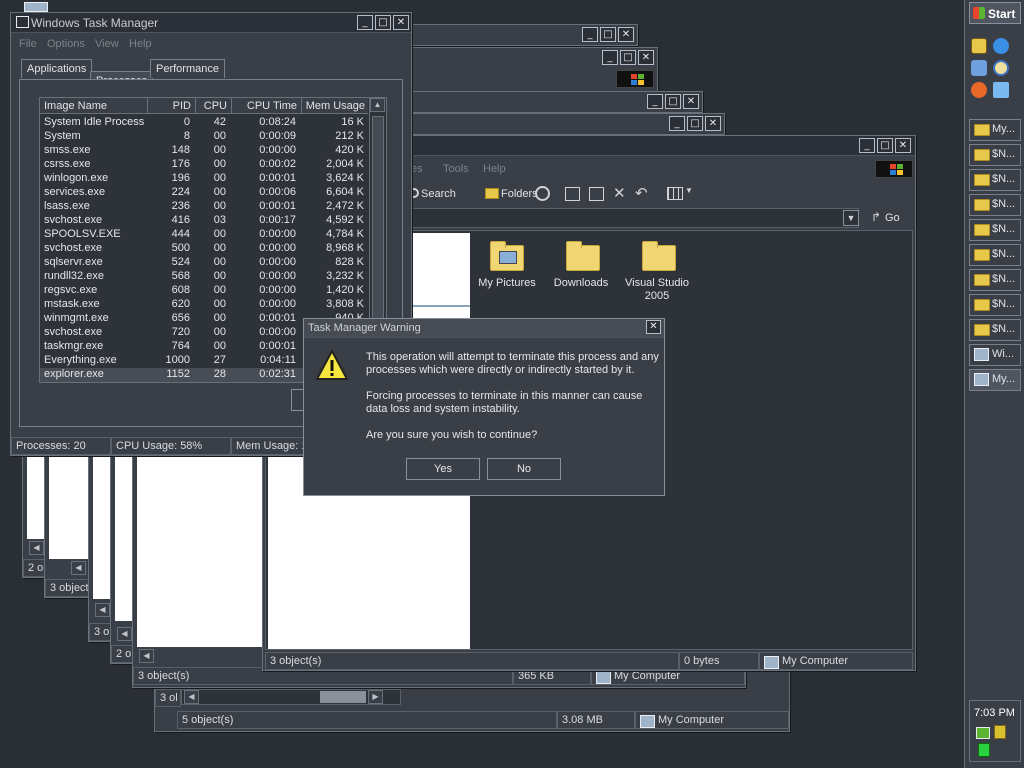 The image size is (1024, 768). I want to click on menu-tools: Tools, so click(456, 169).